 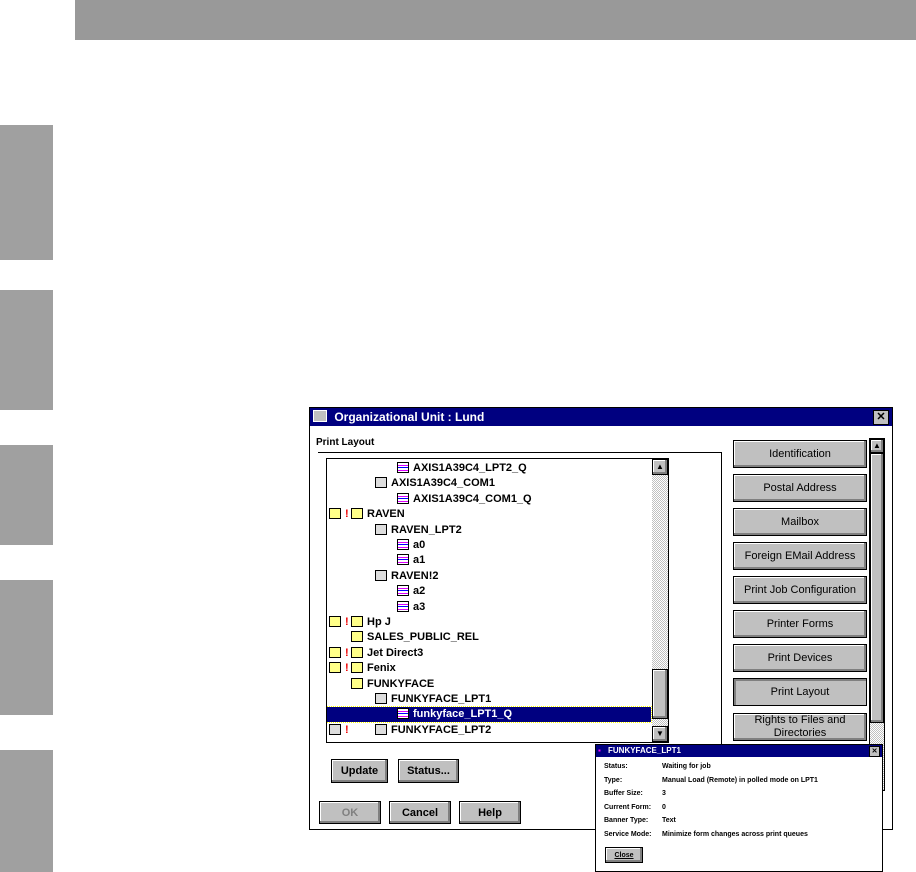 I want to click on page-button: Print Layout, so click(x=800, y=692).